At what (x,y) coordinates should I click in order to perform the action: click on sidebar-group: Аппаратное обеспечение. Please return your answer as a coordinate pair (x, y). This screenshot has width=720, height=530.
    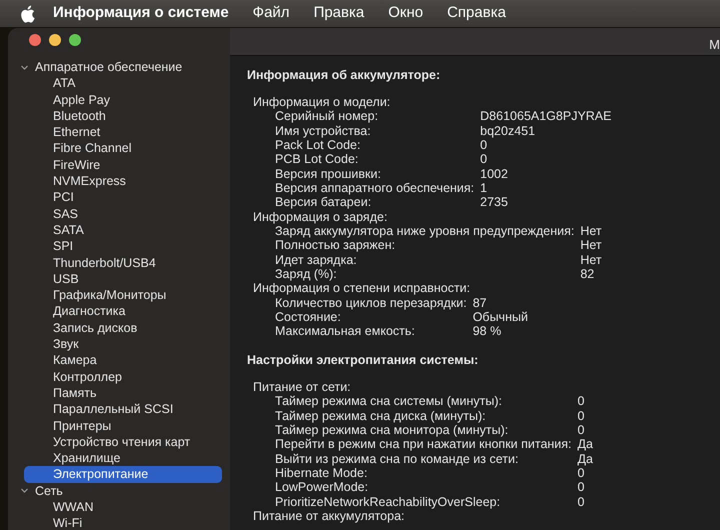
    Looking at the image, I should click on (108, 67).